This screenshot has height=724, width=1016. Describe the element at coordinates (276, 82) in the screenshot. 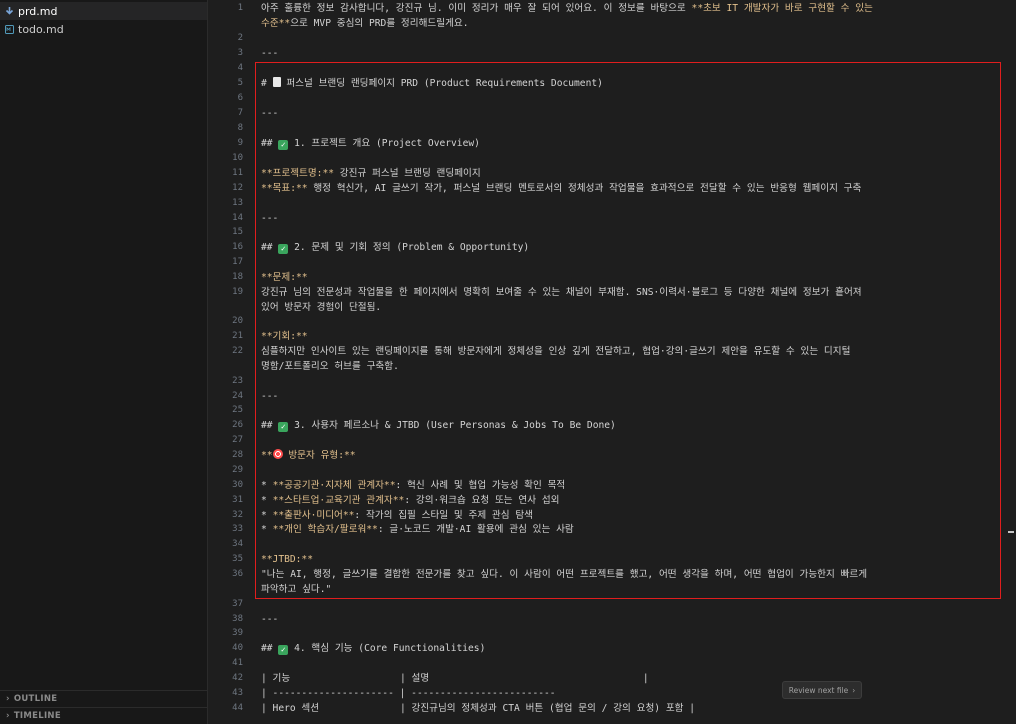

I see `document-icon` at that location.